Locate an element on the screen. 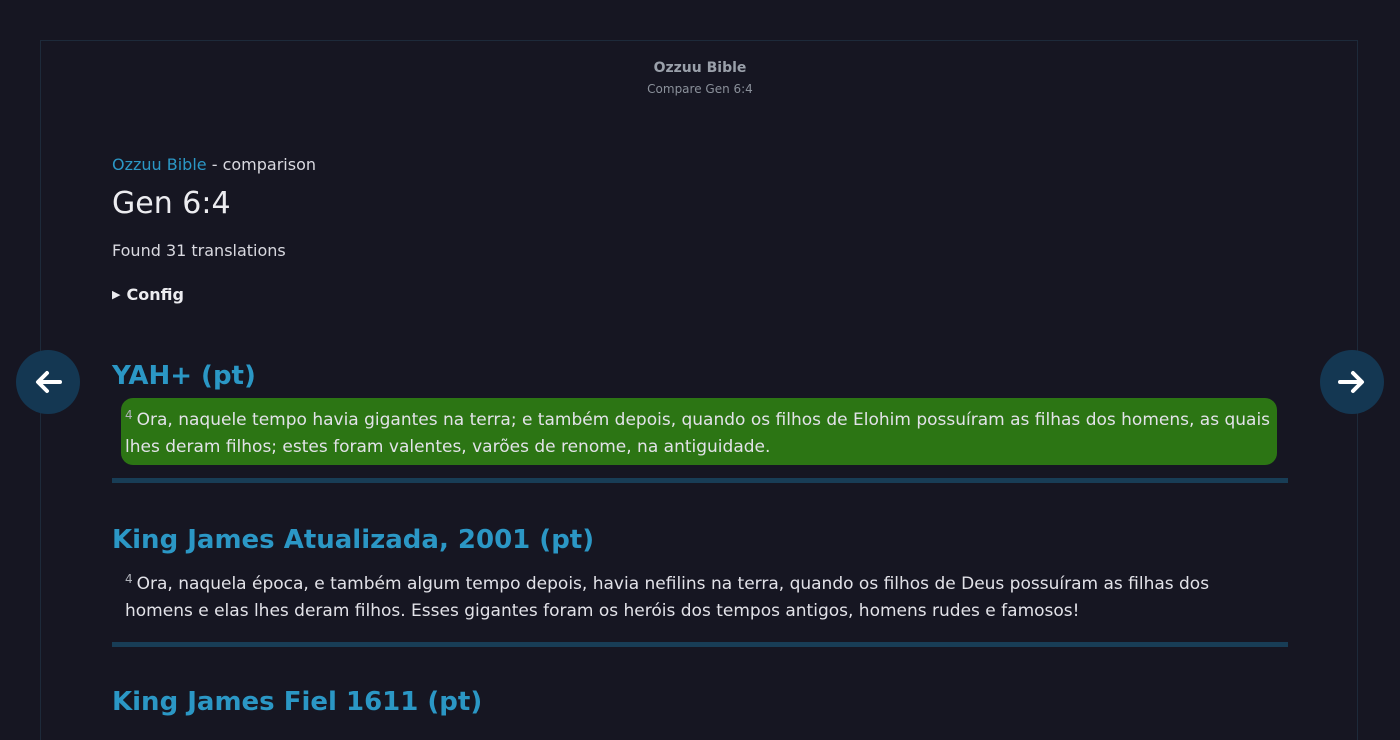 The width and height of the screenshot is (1400, 740). translation-entry: King James Fiel 1611 (pt) is located at coordinates (700, 702).